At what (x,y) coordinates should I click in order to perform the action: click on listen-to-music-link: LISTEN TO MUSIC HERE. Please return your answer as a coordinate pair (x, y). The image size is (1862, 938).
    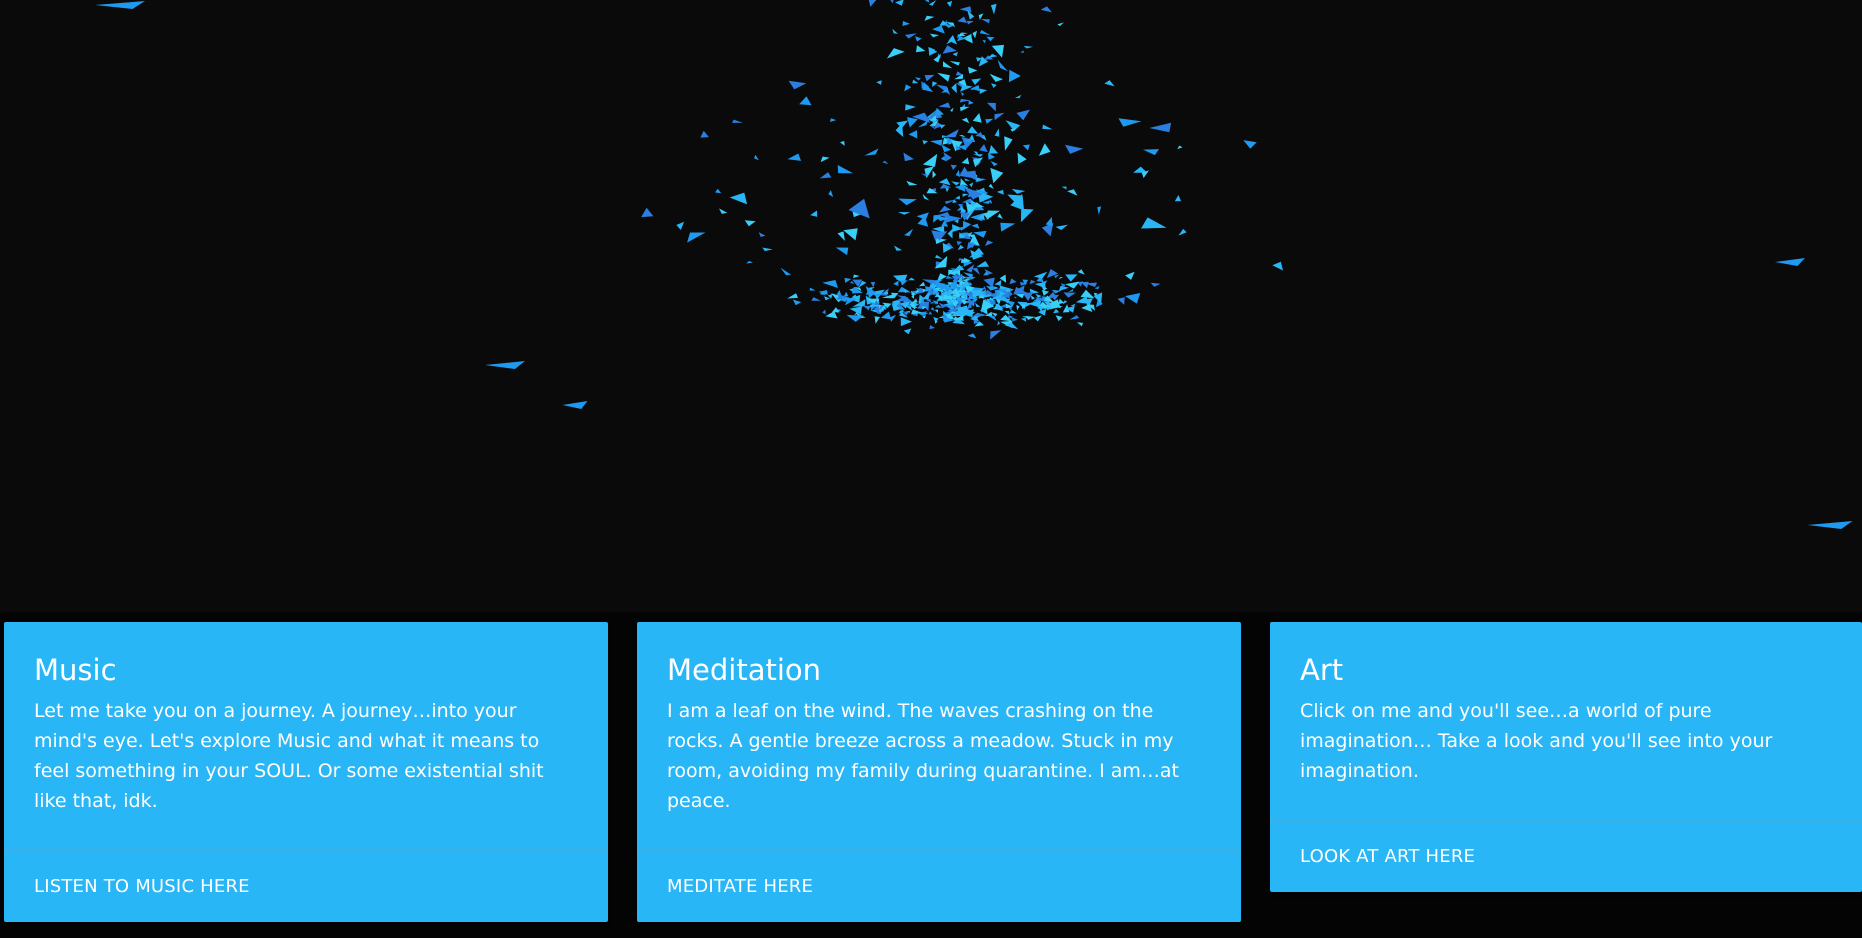
    Looking at the image, I should click on (142, 886).